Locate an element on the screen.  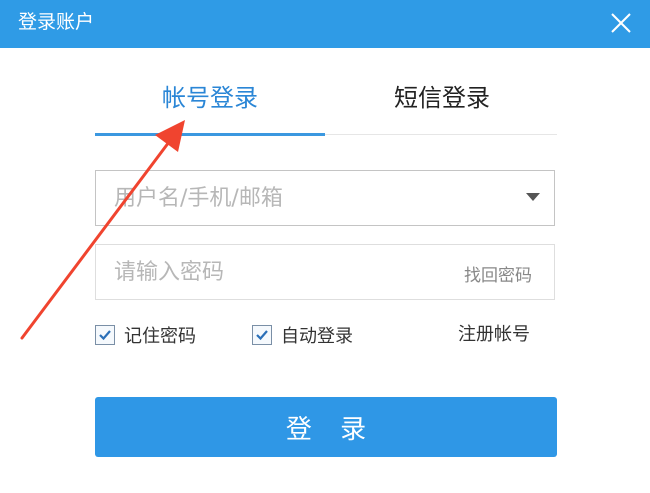
active-tab-indicator is located at coordinates (210, 134).